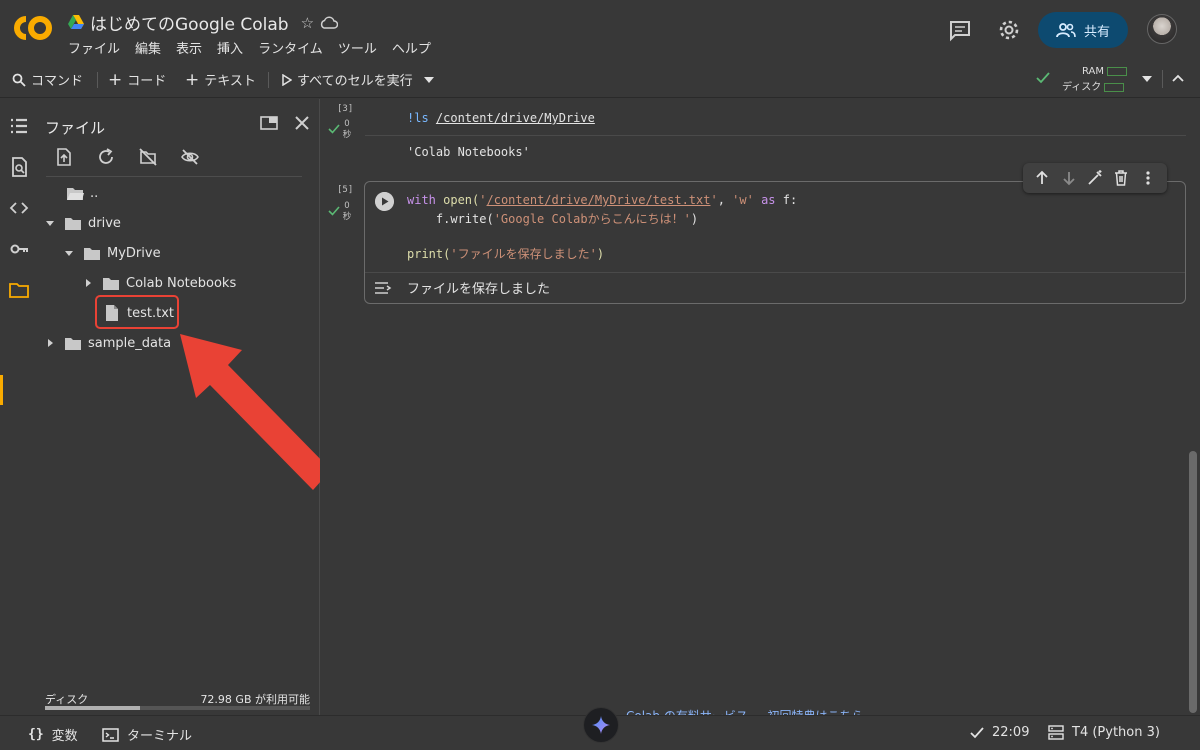 The image size is (1200, 750). What do you see at coordinates (428, 79) in the screenshot?
I see `chevron-down-icon` at bounding box center [428, 79].